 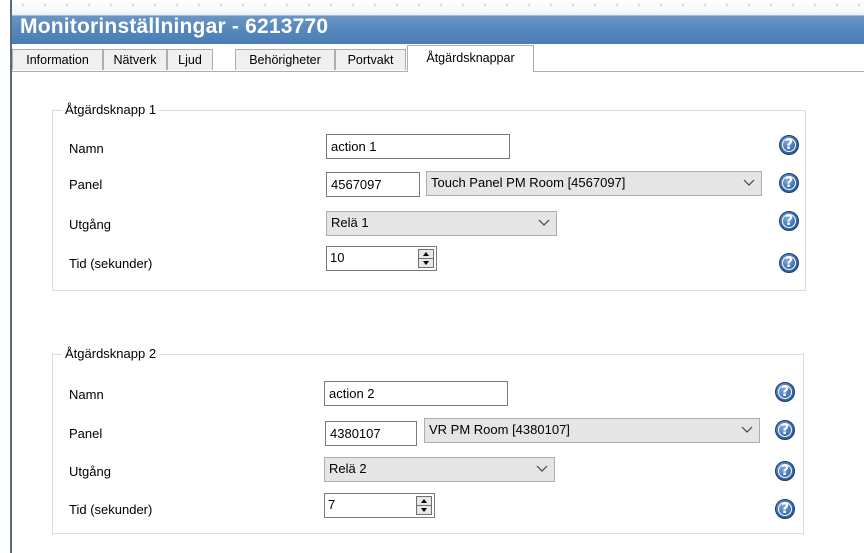 What do you see at coordinates (6, 276) in the screenshot?
I see `window-frame-left` at bounding box center [6, 276].